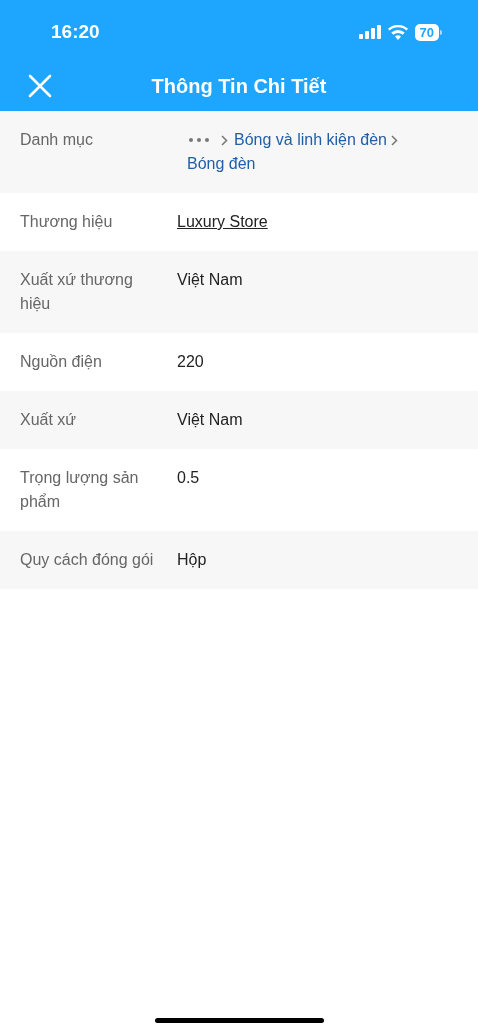 The height and width of the screenshot is (1034, 478). What do you see at coordinates (397, 32) in the screenshot?
I see `wifi-icon` at bounding box center [397, 32].